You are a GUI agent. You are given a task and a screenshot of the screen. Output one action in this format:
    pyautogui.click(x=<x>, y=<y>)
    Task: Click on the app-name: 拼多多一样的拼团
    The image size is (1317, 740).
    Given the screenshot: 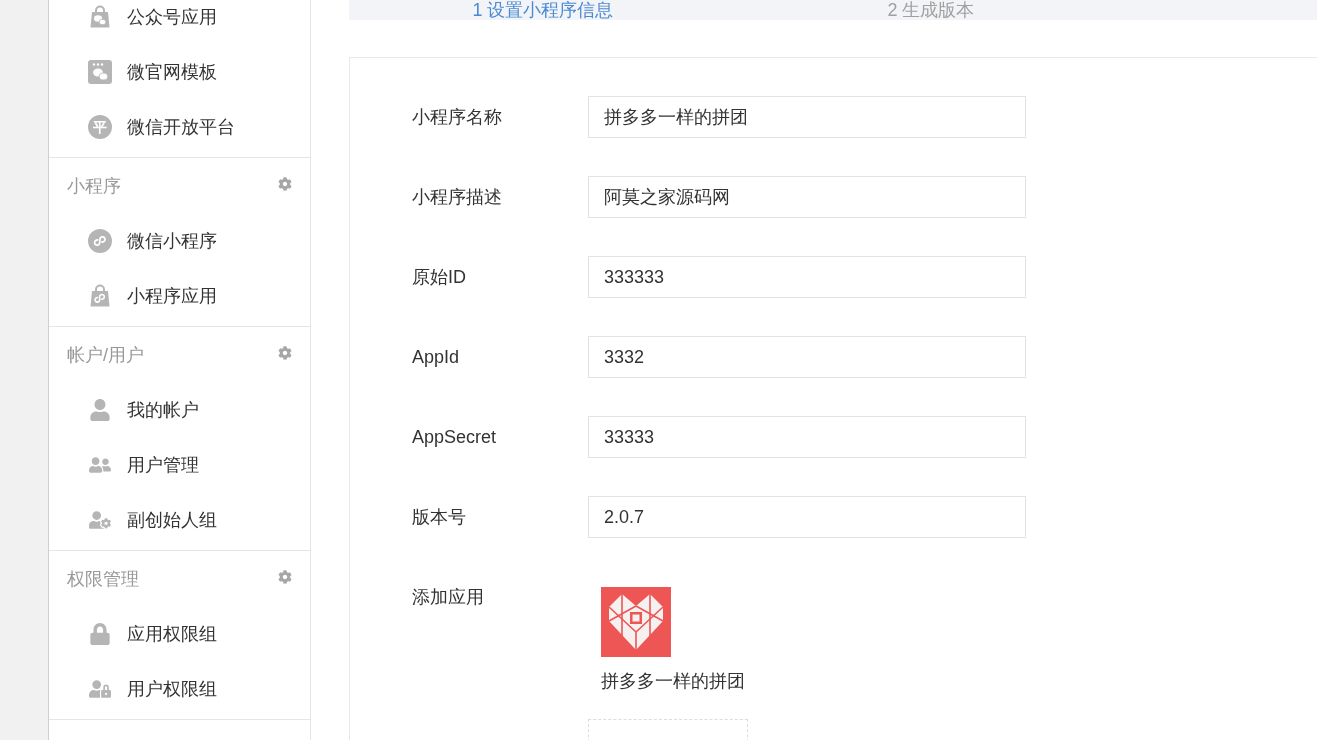 What is the action you would take?
    pyautogui.click(x=673, y=681)
    